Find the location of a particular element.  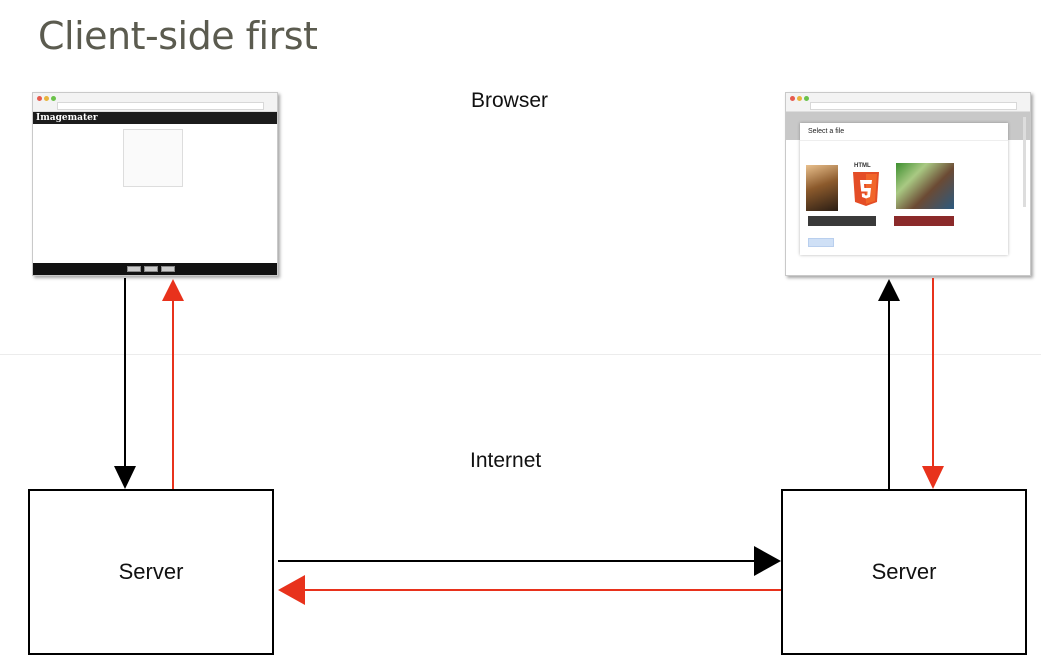

server-return-arrow is located at coordinates (529, 590).